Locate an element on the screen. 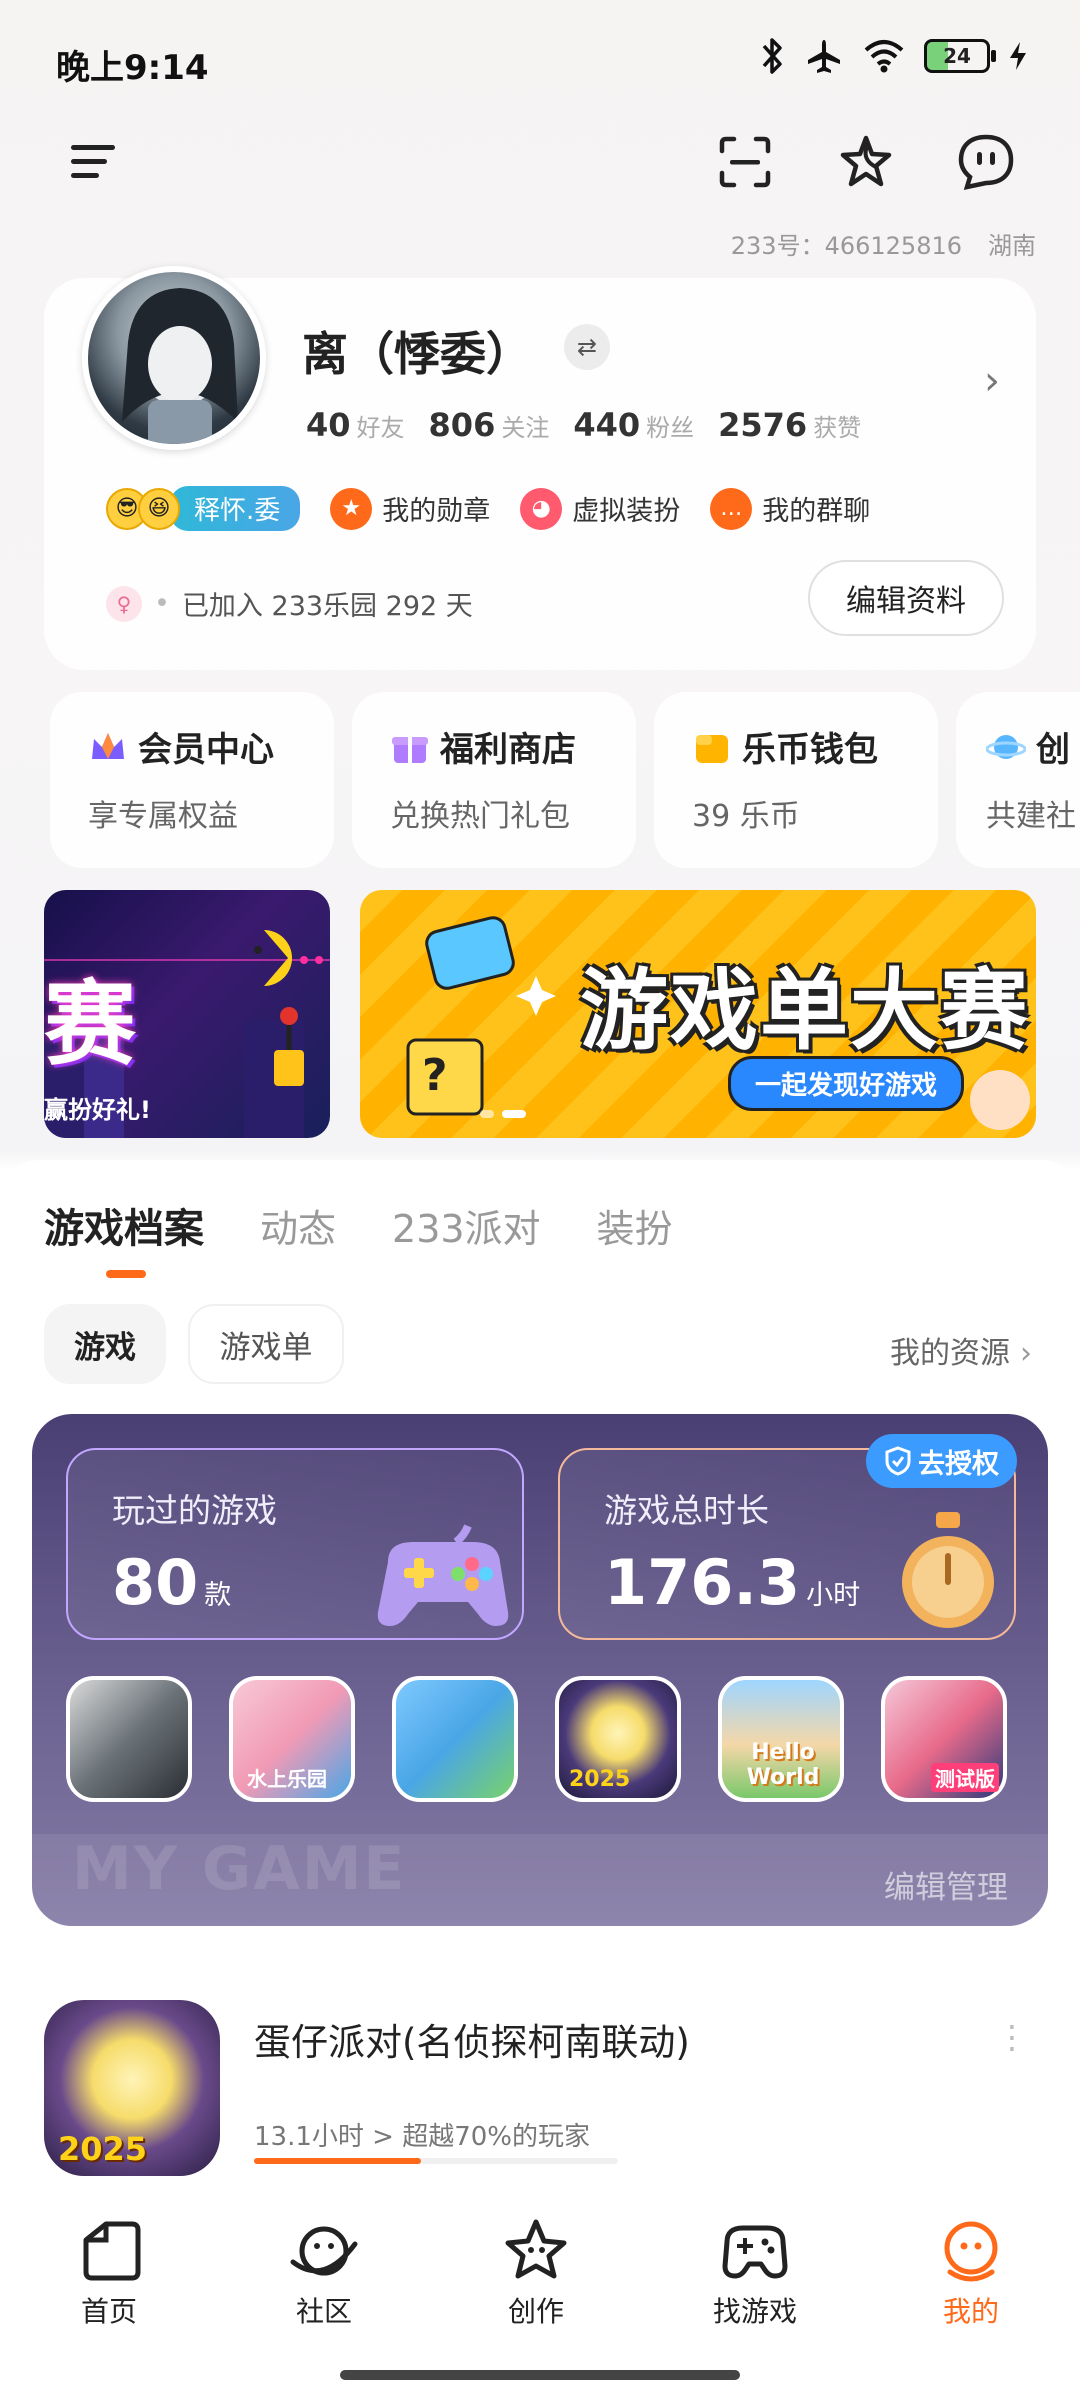  username: 离（悸委） is located at coordinates (417, 354).